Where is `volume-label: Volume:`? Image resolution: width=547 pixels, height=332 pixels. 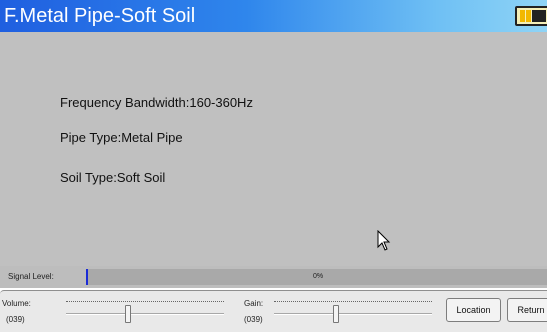 volume-label: Volume: is located at coordinates (16, 303).